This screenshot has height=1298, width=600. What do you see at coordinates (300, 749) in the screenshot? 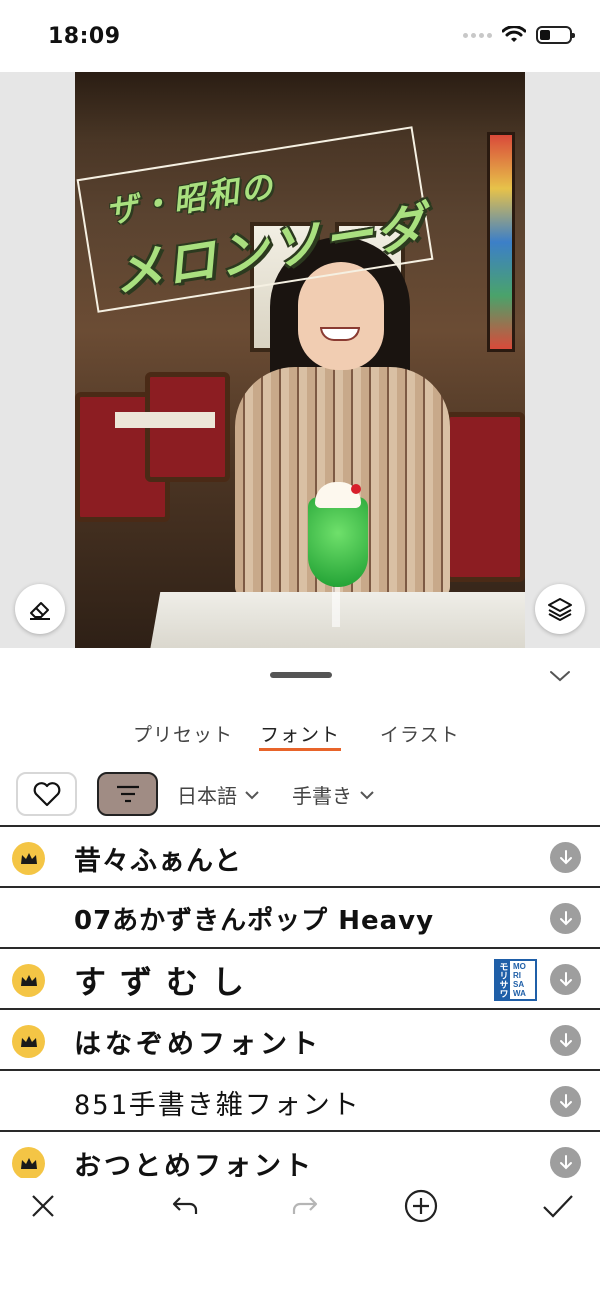
I see `active-tab-indicator` at bounding box center [300, 749].